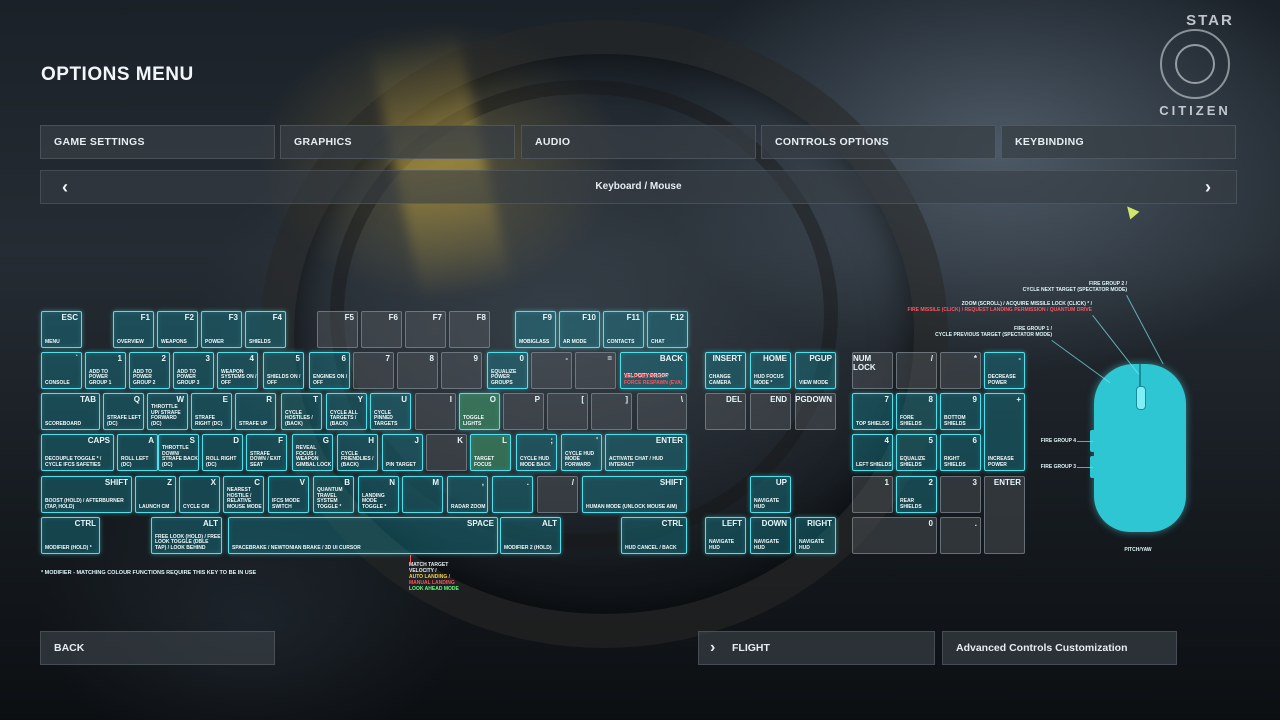 The width and height of the screenshot is (1280, 720). I want to click on key-23: 0 EQUALIZE POWER GROUPS, so click(507, 370).